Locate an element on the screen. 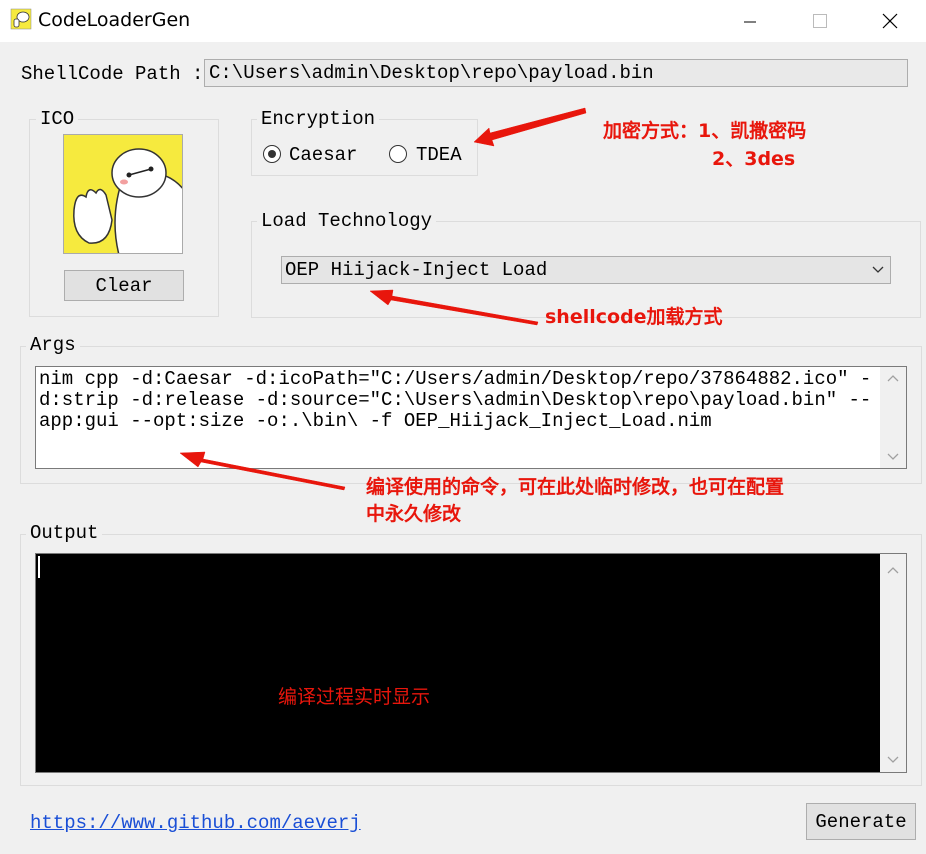  args-annotation-line1: 编译使用的命令，可在此处临时修改，也可在配置 is located at coordinates (575, 487).